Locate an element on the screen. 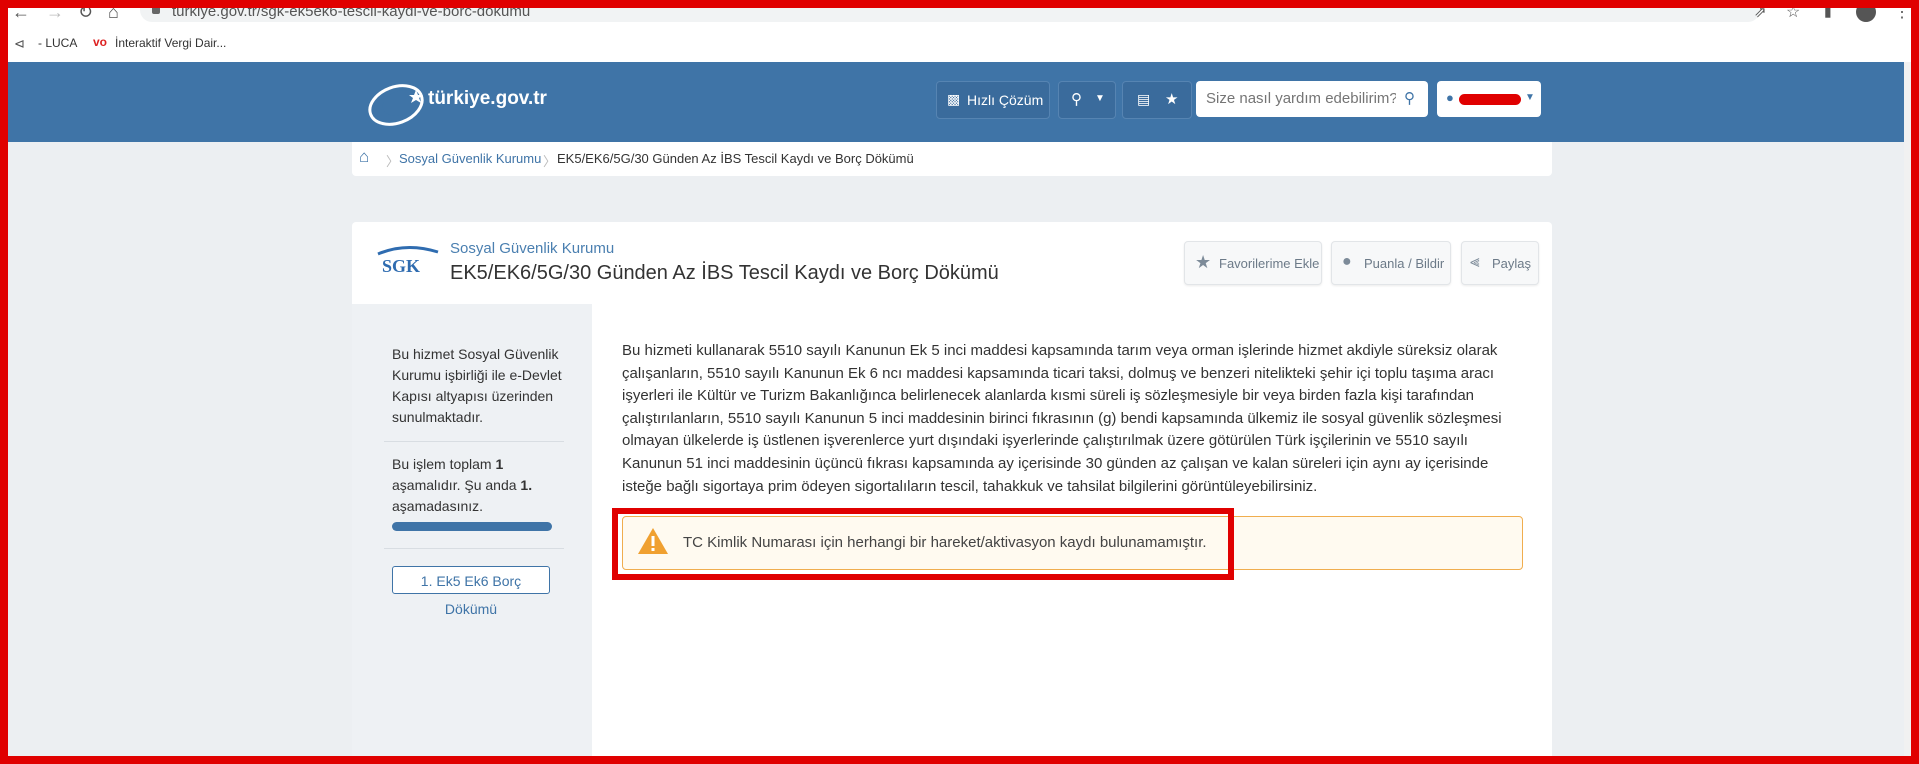 The width and height of the screenshot is (1919, 764). lock-icon is located at coordinates (156, 10).